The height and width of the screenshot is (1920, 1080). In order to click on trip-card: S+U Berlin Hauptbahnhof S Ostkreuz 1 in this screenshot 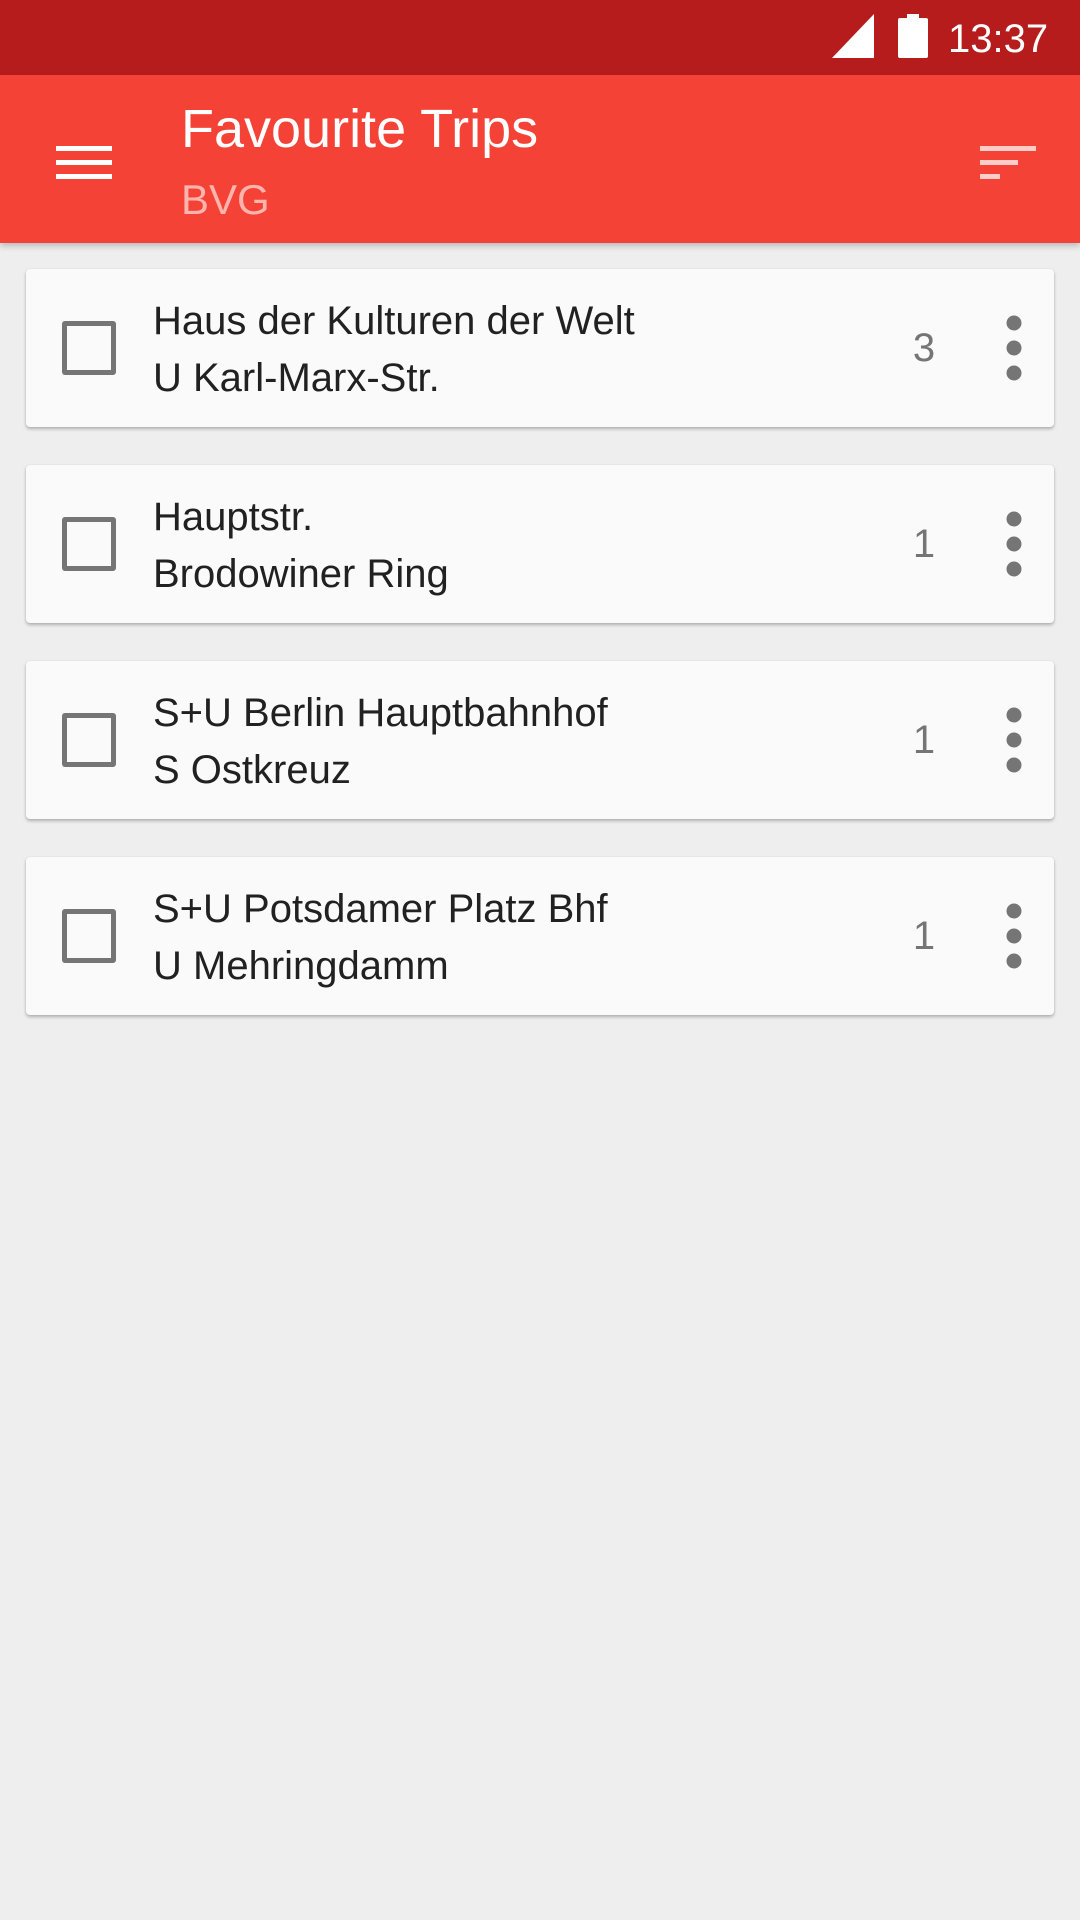, I will do `click(540, 740)`.